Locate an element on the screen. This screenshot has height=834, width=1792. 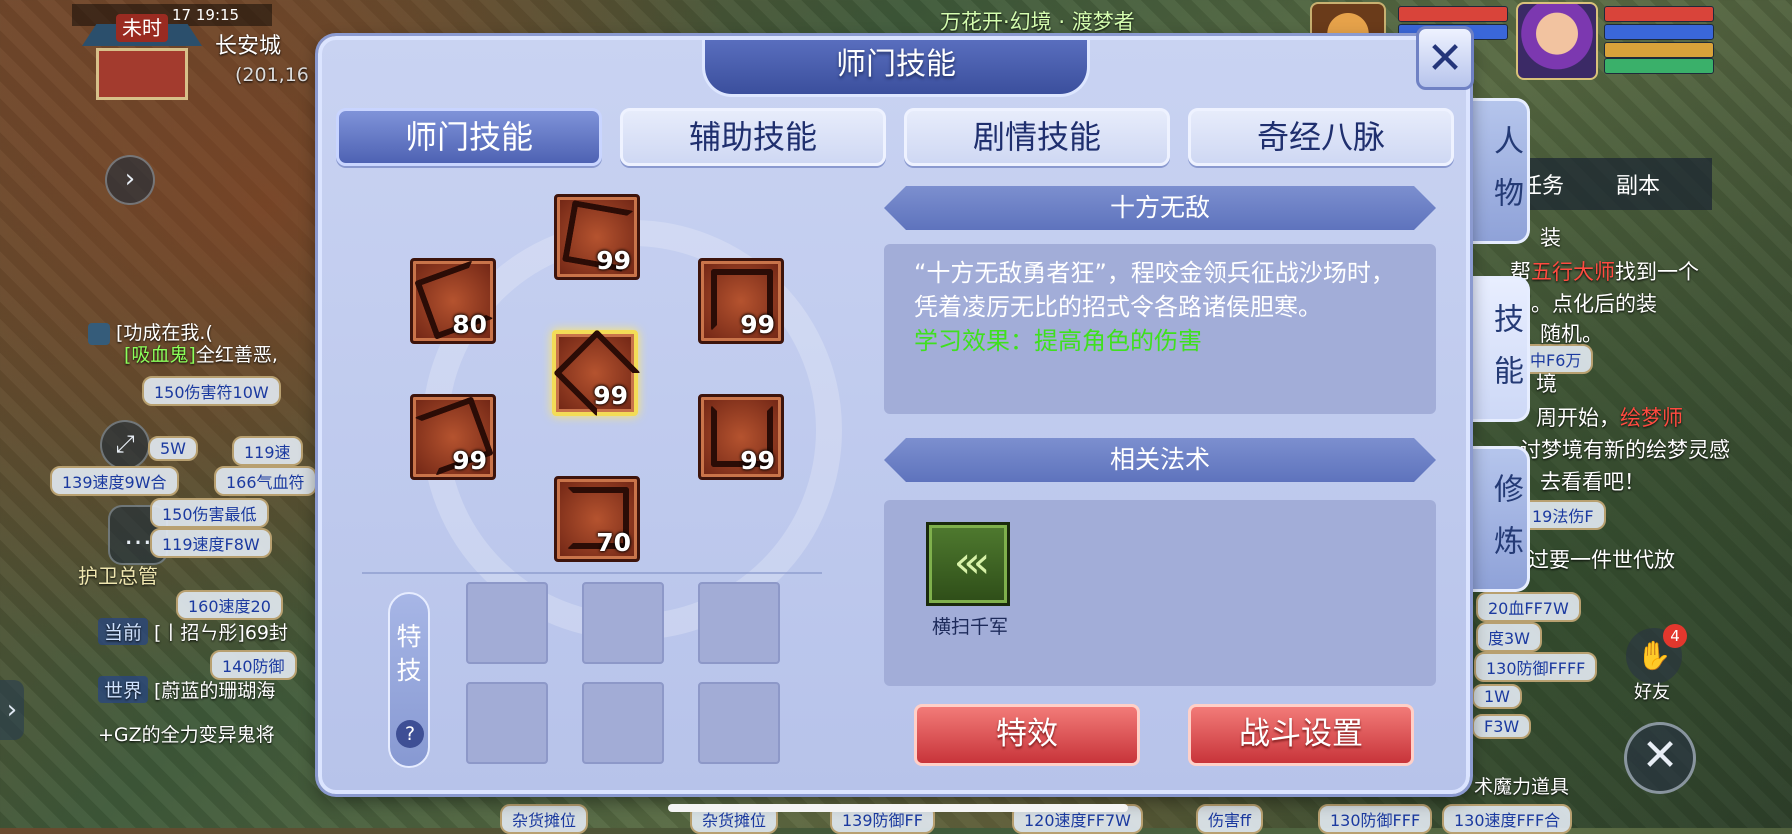
skill-description: “十方无敌勇者狂”，程咬金领兵征战沙场时，凭着凌厉无比的招式令各路诸侯胆寒。 is located at coordinates (1154, 290).